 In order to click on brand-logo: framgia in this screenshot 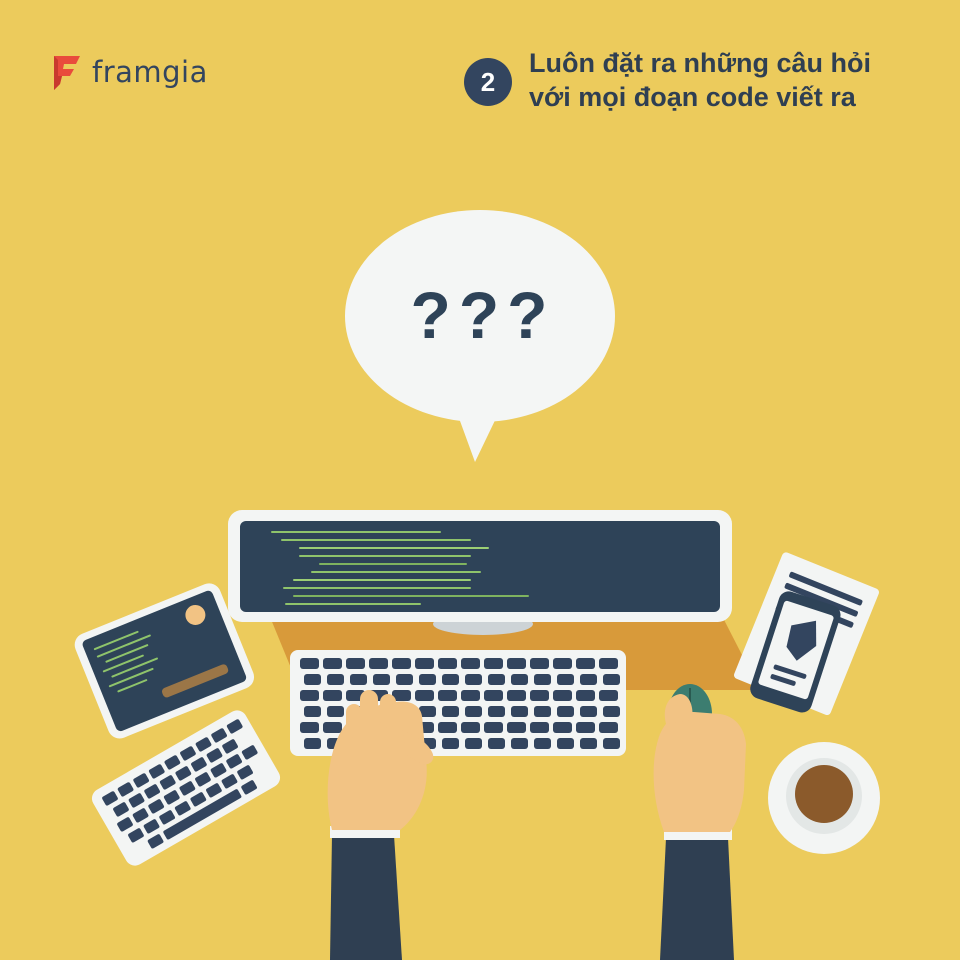, I will do `click(129, 72)`.